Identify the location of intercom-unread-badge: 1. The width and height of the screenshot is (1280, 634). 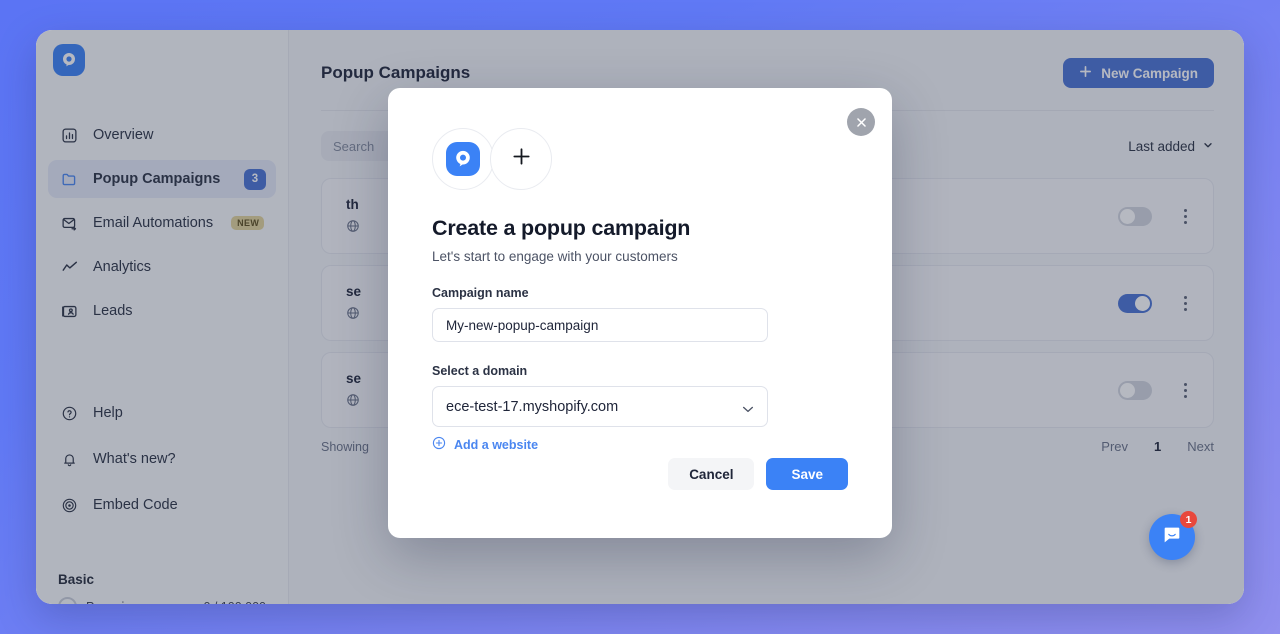
(1188, 519).